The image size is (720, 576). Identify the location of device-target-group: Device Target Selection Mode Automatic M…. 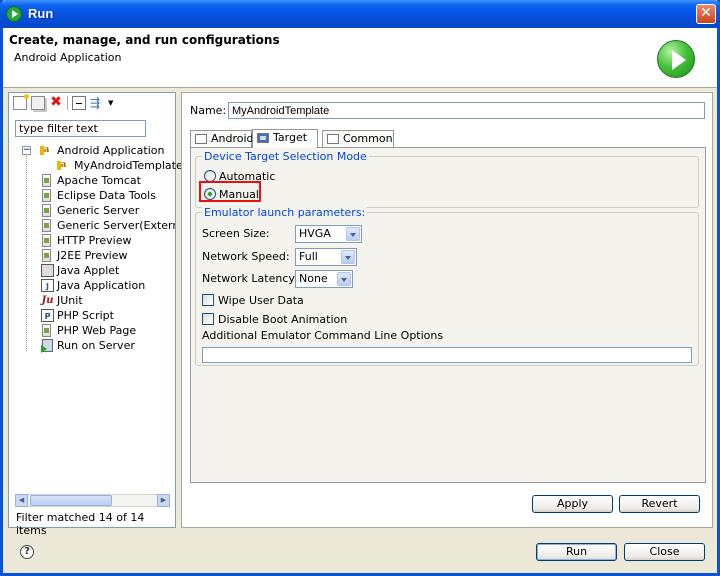
(447, 179).